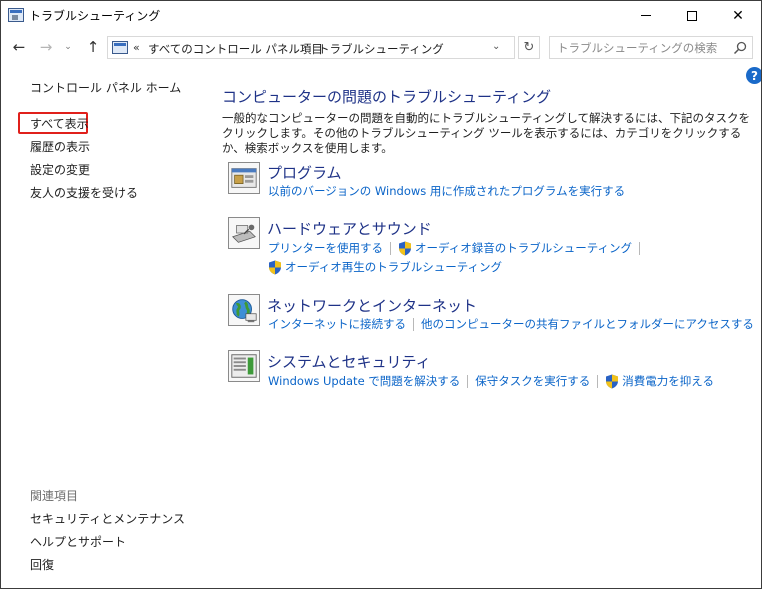 This screenshot has height=589, width=762. I want to click on use-printer-link: プリンターを使用する, so click(325, 248).